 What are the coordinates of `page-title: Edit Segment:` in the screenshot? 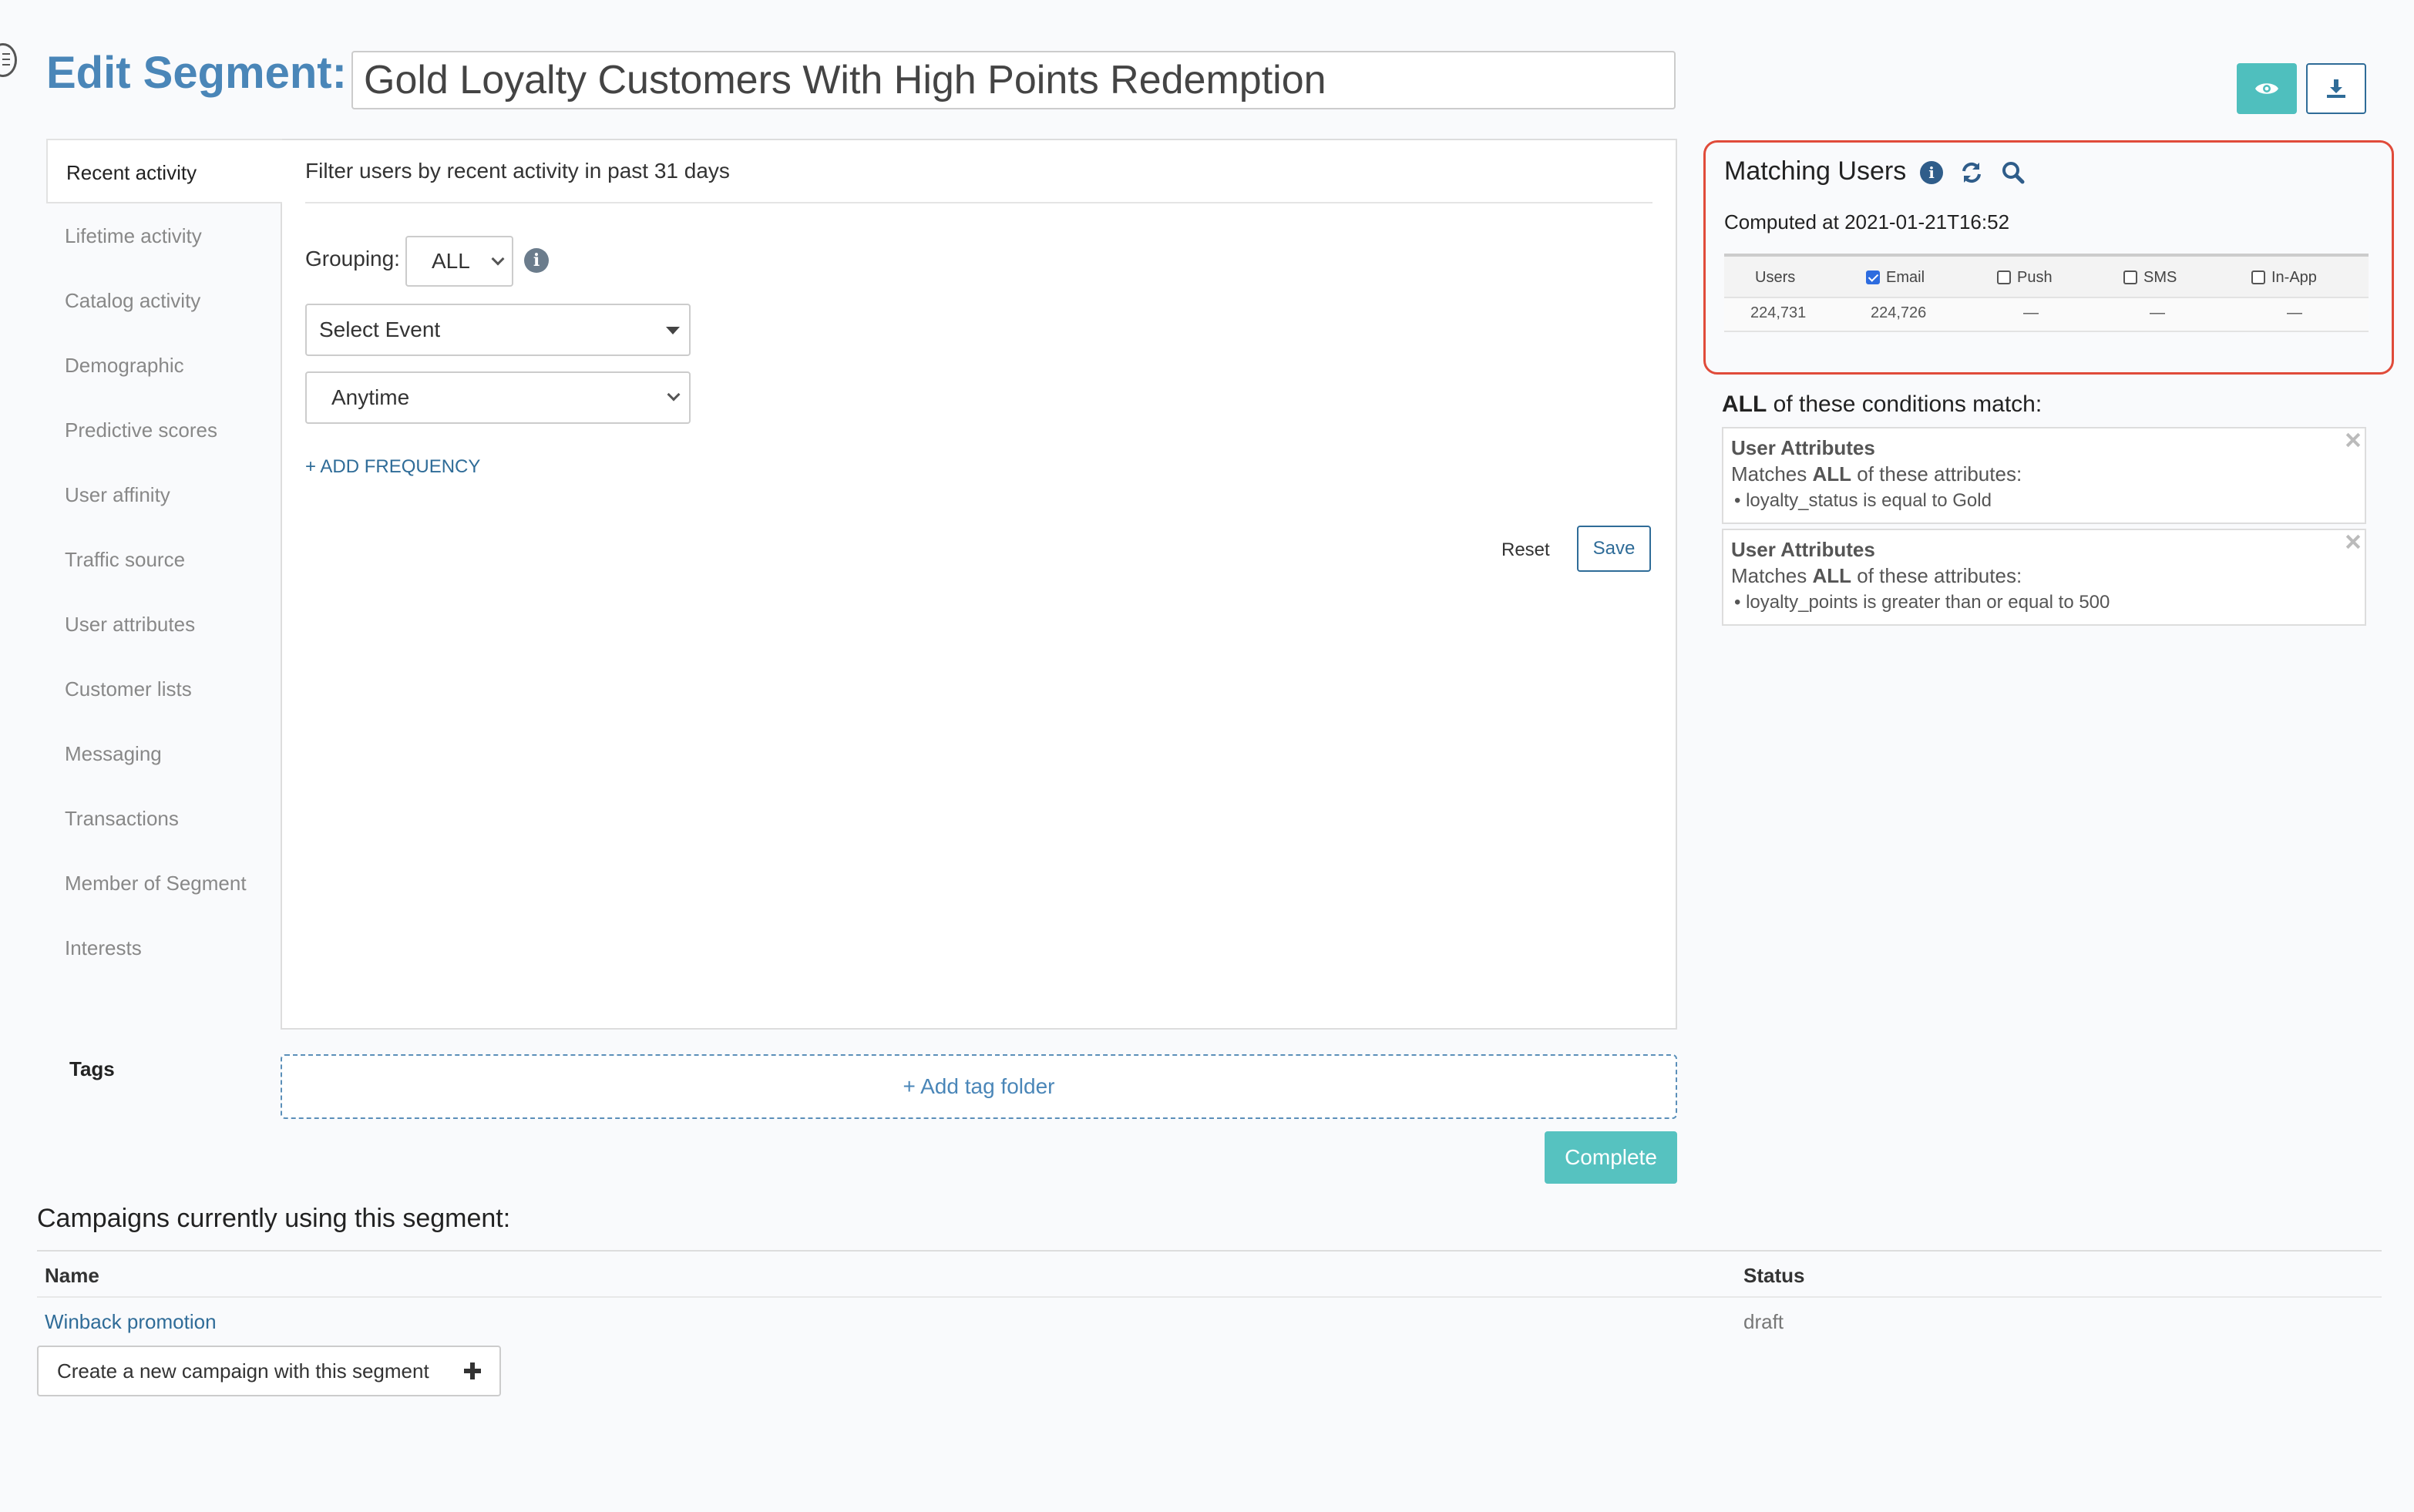 It's located at (196, 73).